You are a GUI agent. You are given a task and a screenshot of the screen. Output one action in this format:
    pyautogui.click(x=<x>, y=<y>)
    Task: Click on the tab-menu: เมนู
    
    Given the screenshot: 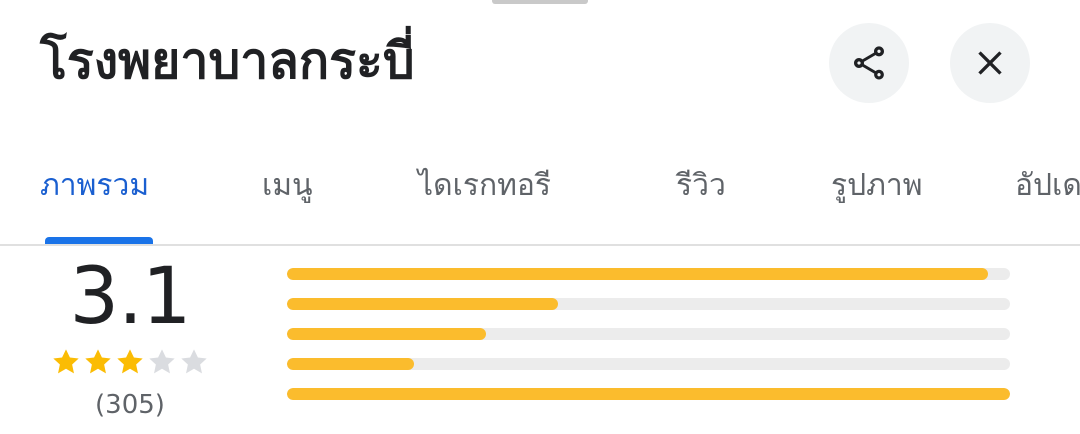 What is the action you would take?
    pyautogui.click(x=287, y=186)
    